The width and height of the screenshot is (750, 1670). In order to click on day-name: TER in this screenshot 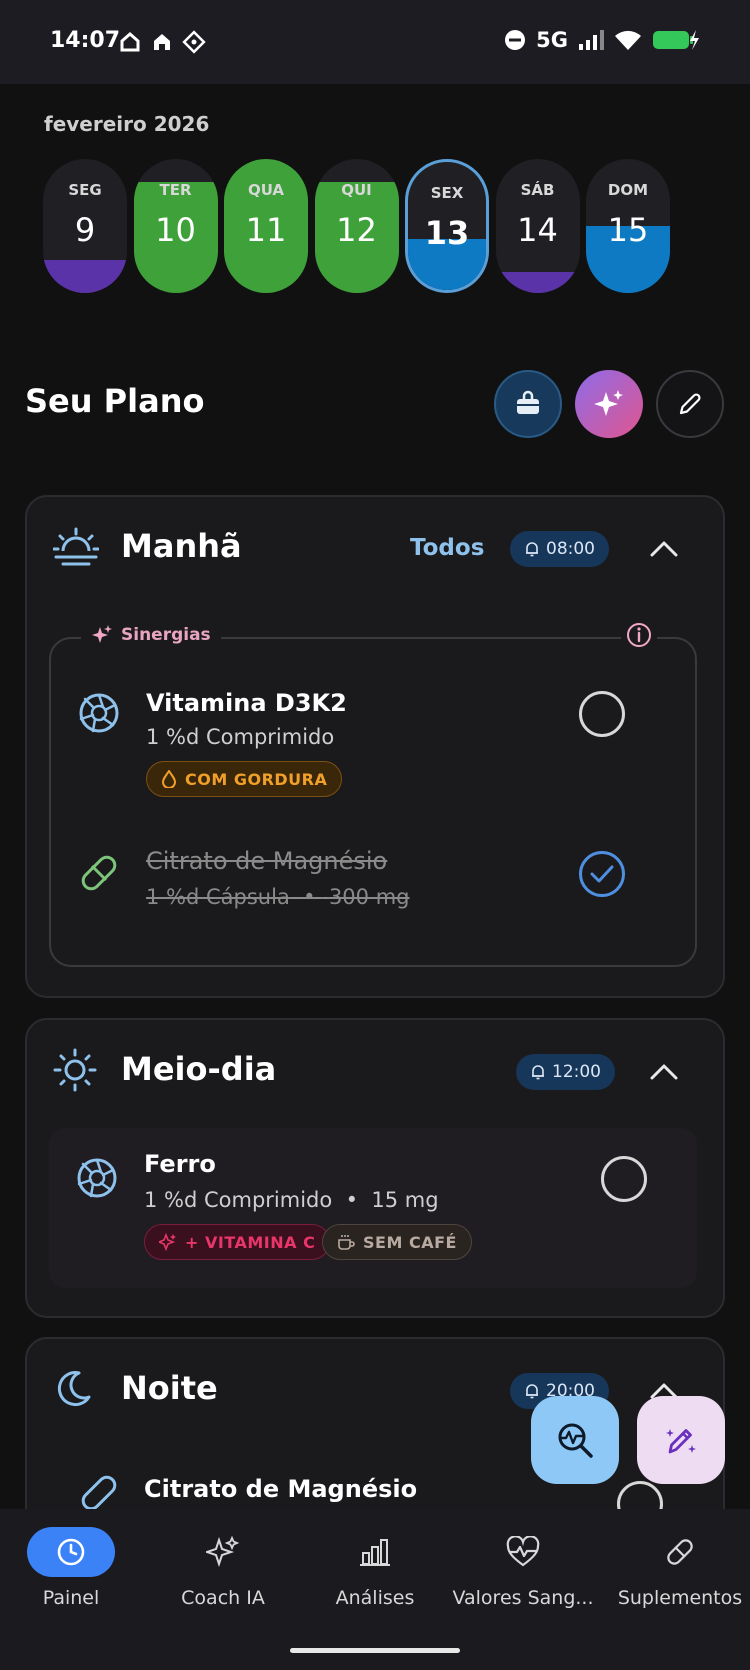, I will do `click(175, 190)`.